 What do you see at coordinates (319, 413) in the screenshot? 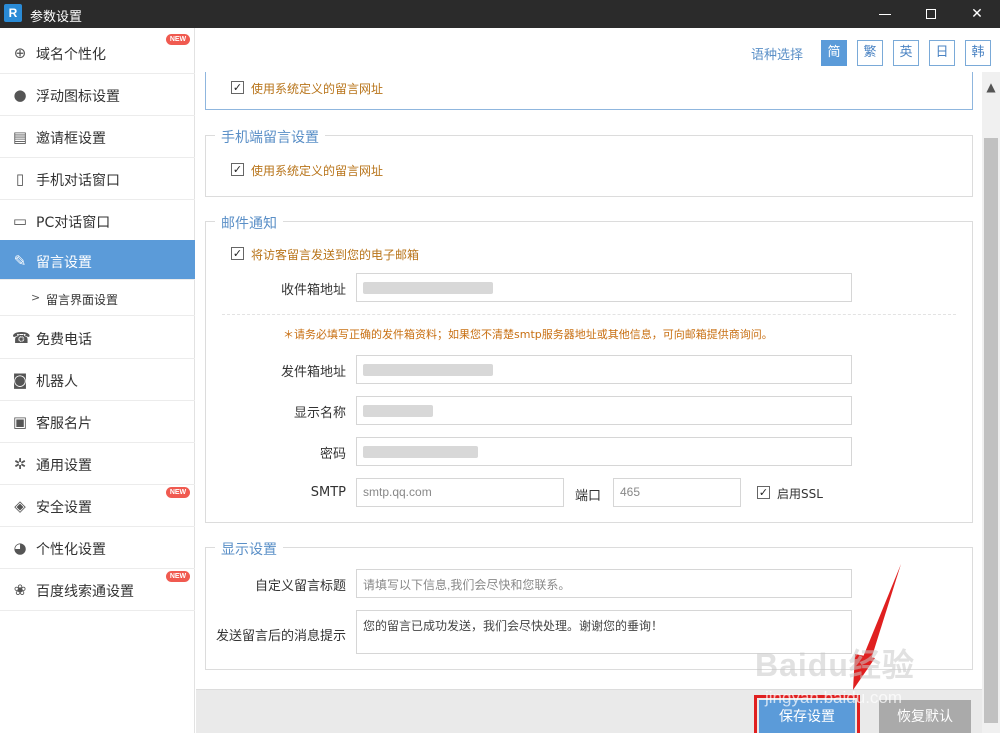
I see `display-name-label: 显示名称` at bounding box center [319, 413].